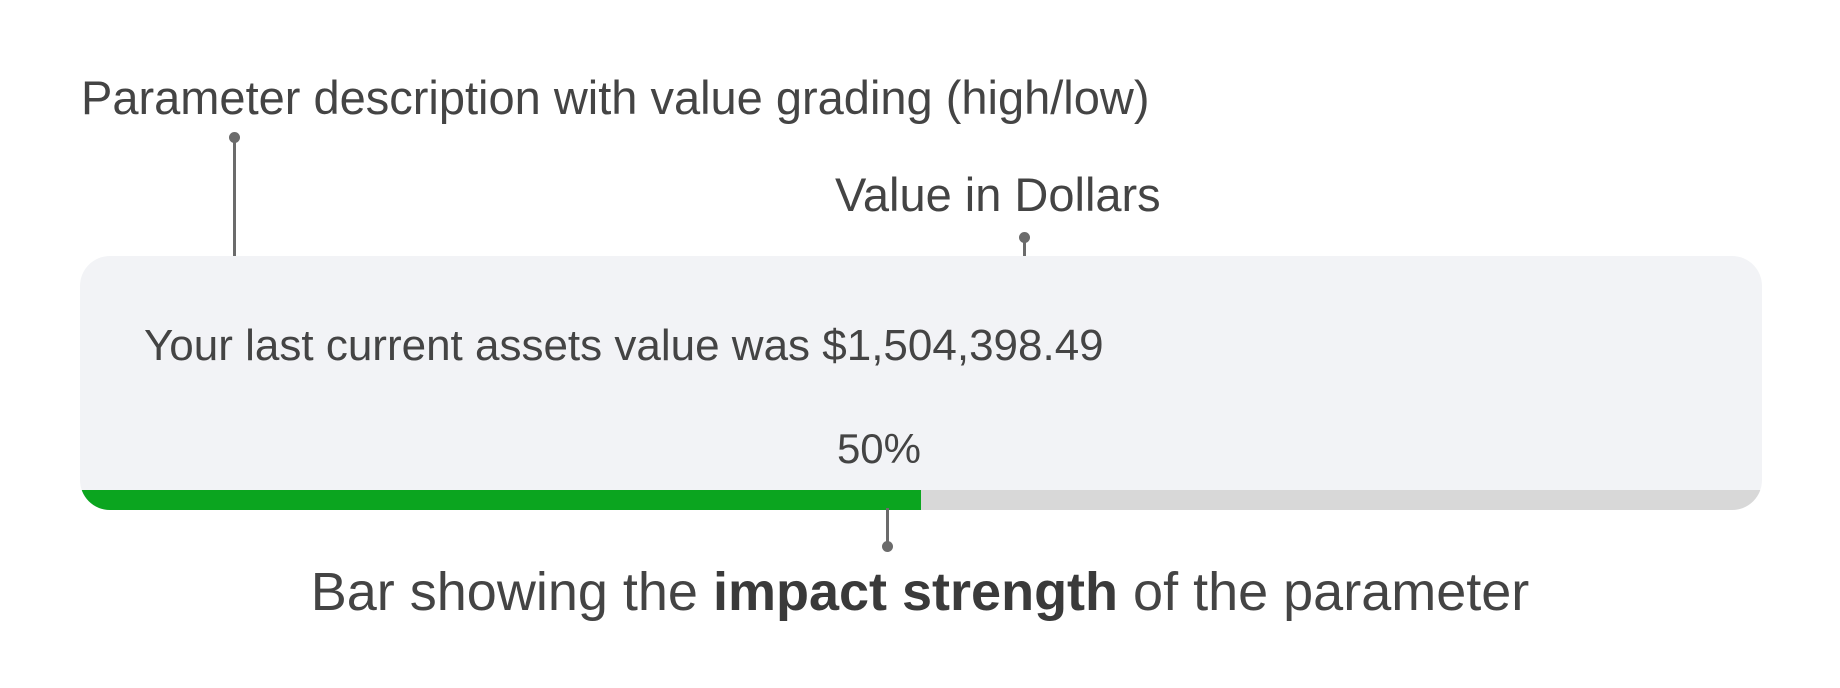 The width and height of the screenshot is (1840, 688). What do you see at coordinates (878, 448) in the screenshot?
I see `impact-percent-label: 50%` at bounding box center [878, 448].